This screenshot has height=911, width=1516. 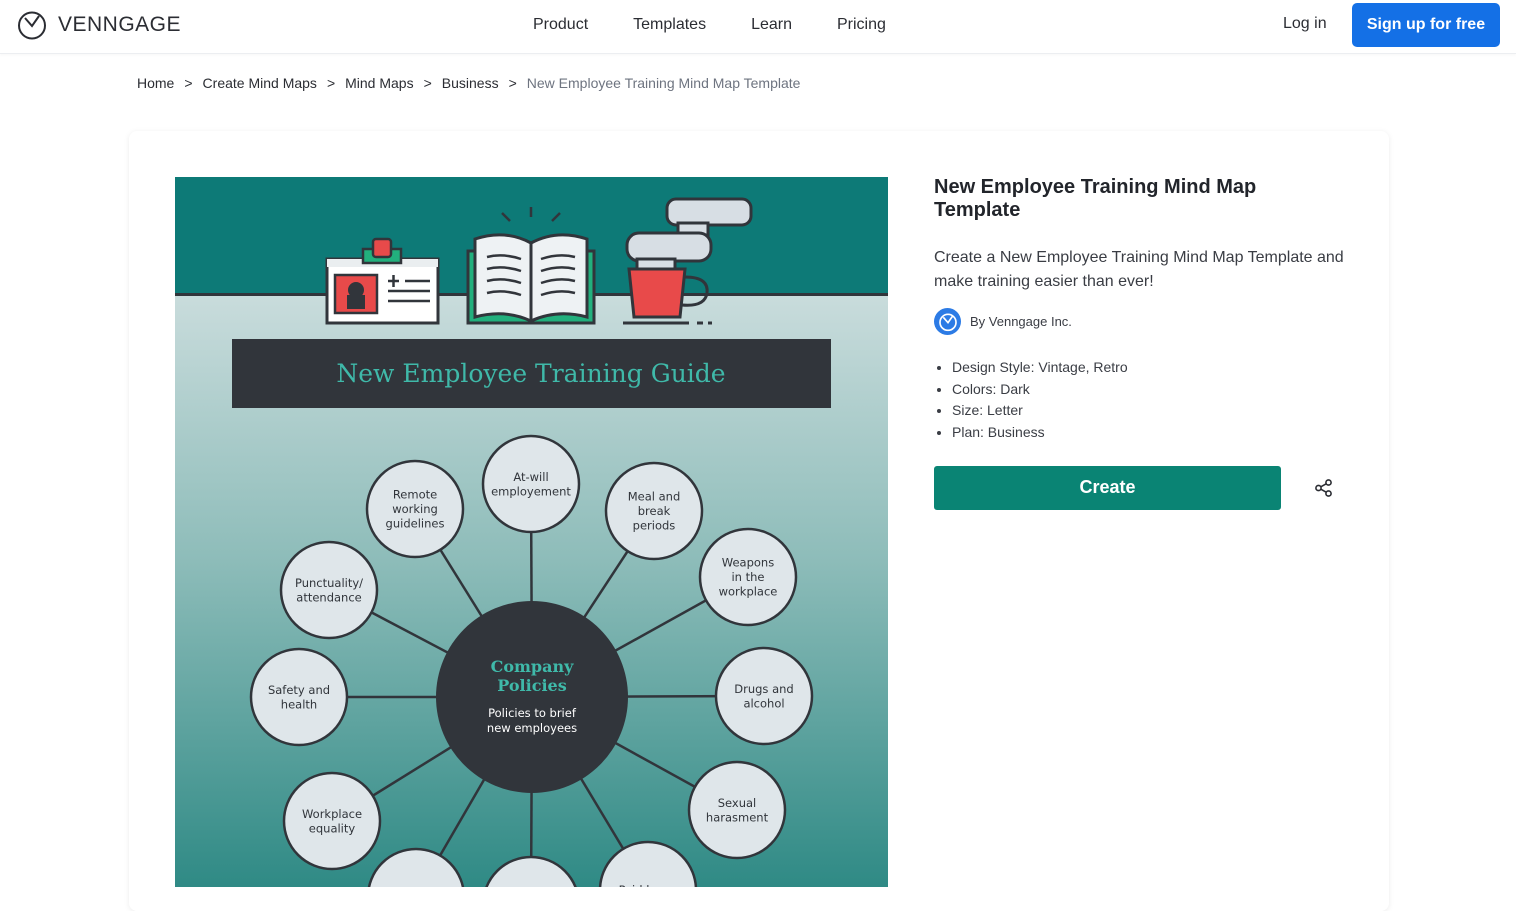 What do you see at coordinates (748, 563) in the screenshot?
I see `node-label: Weapons` at bounding box center [748, 563].